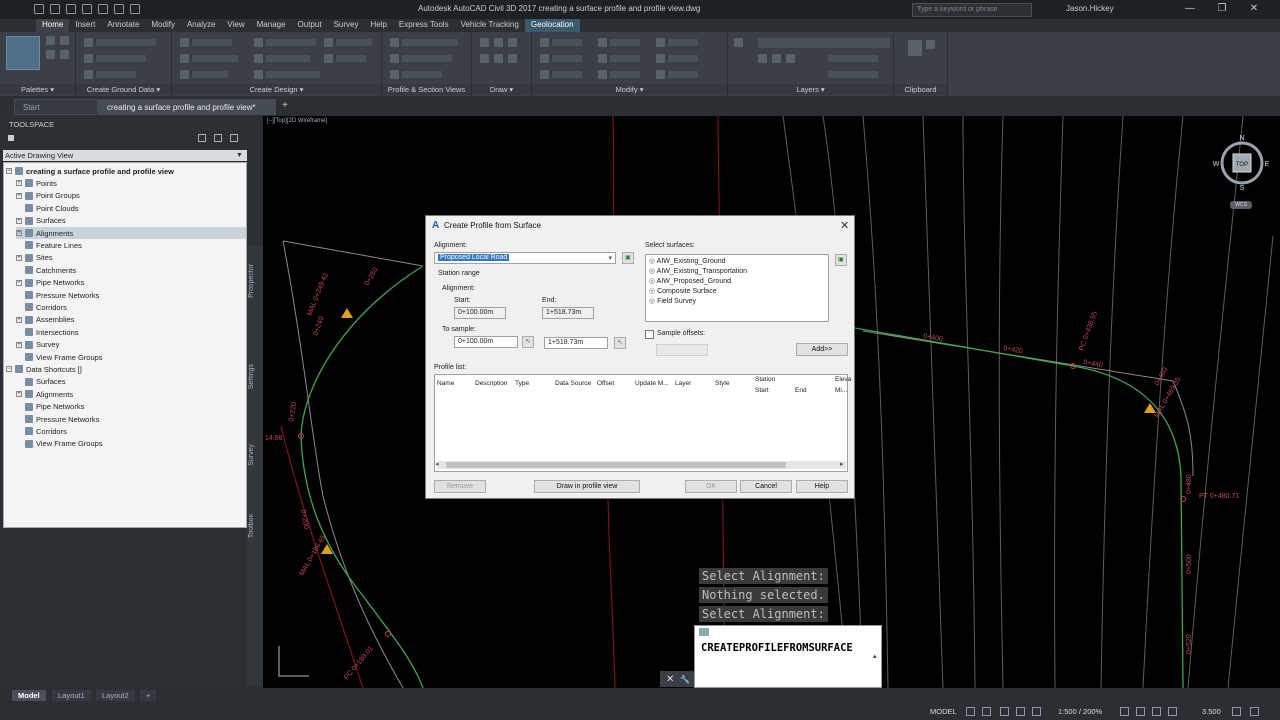  I want to click on ok-button: OK, so click(711, 486).